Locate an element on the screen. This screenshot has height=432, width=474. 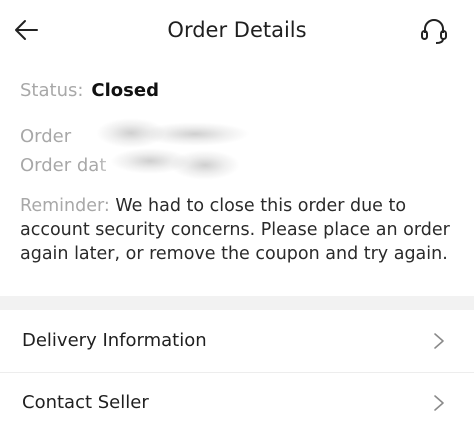
delivery-information-row: Delivery Information is located at coordinates (237, 341).